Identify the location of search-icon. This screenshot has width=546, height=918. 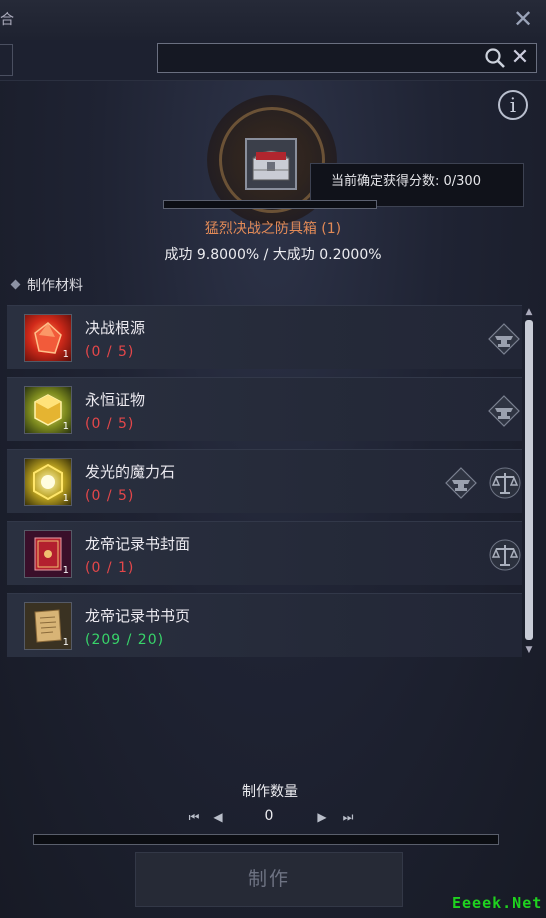
(495, 58).